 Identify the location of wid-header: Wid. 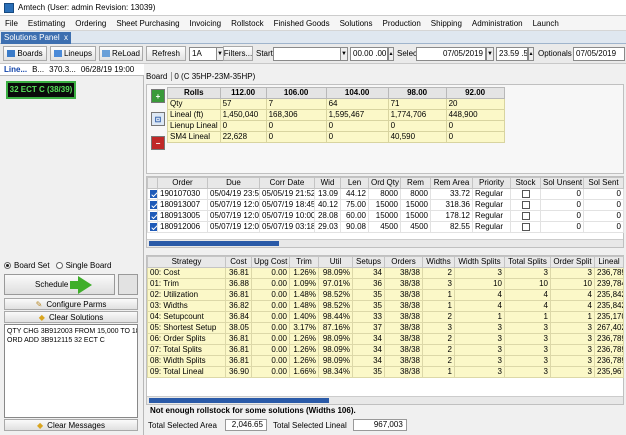
(327, 183).